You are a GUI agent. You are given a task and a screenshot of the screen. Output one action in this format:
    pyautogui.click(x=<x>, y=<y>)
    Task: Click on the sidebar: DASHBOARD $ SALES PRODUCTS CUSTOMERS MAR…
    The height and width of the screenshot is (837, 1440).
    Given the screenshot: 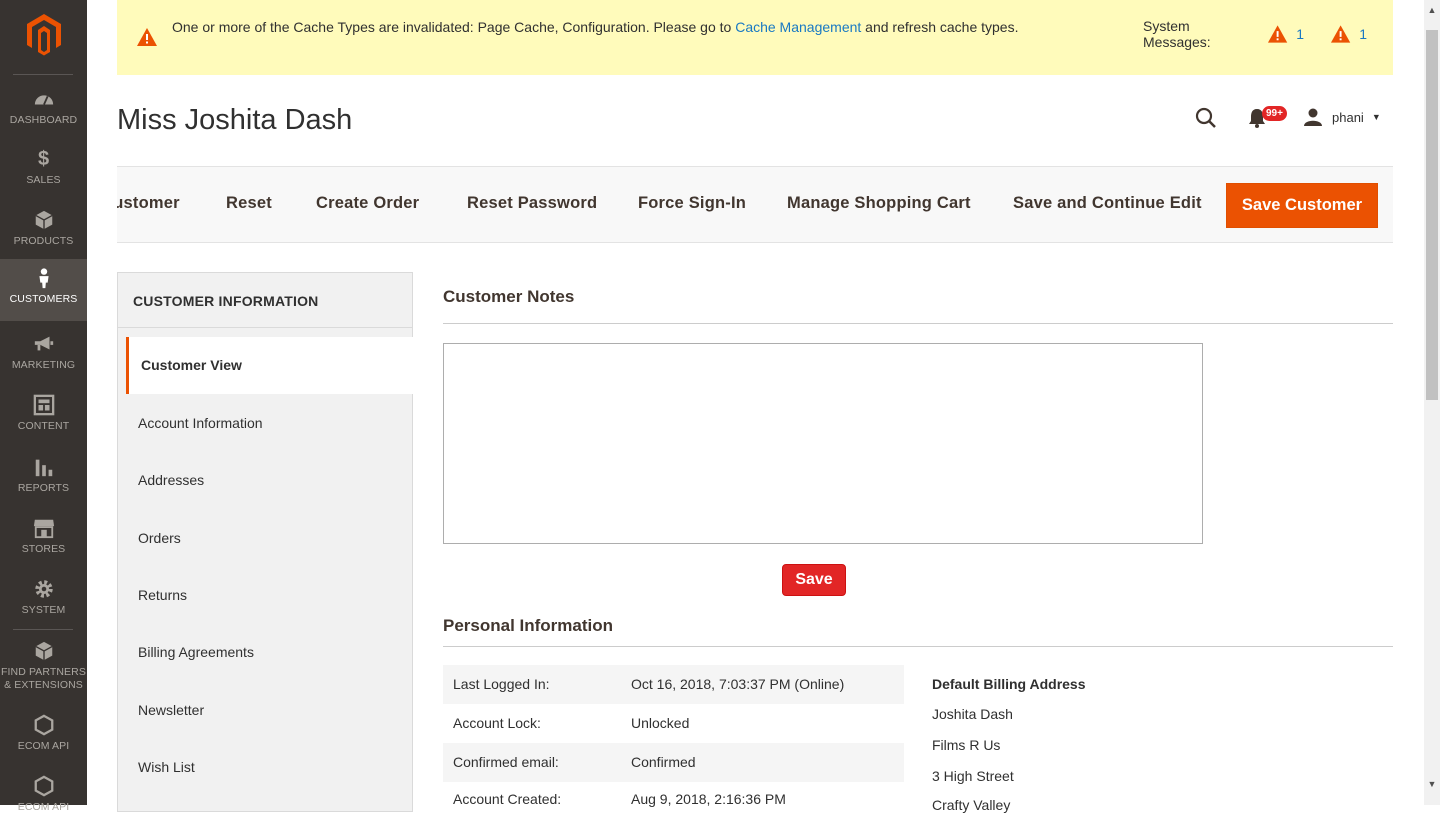 What is the action you would take?
    pyautogui.click(x=43, y=406)
    